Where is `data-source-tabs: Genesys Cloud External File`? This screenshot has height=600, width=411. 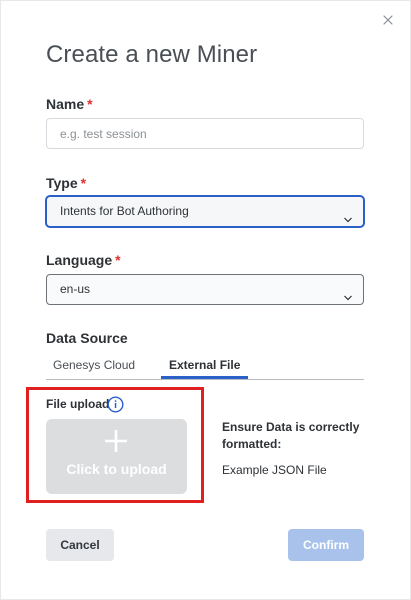
data-source-tabs: Genesys Cloud External File is located at coordinates (205, 367).